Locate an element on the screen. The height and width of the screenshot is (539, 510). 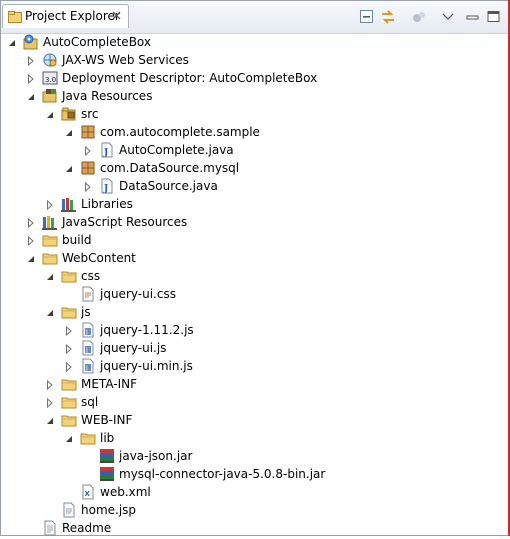
tree-item: css is located at coordinates (276, 276).